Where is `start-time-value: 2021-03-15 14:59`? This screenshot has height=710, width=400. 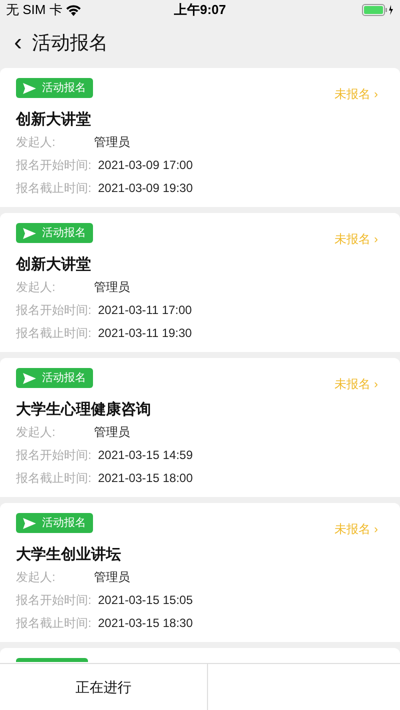
start-time-value: 2021-03-15 14:59 is located at coordinates (145, 455).